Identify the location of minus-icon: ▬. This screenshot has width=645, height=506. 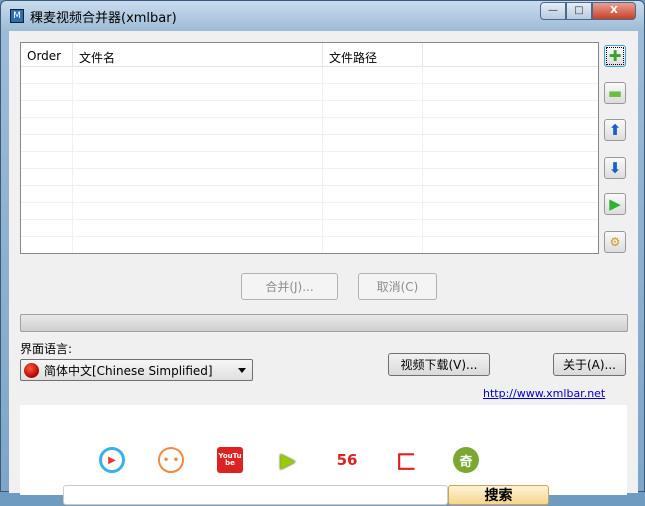
(615, 93).